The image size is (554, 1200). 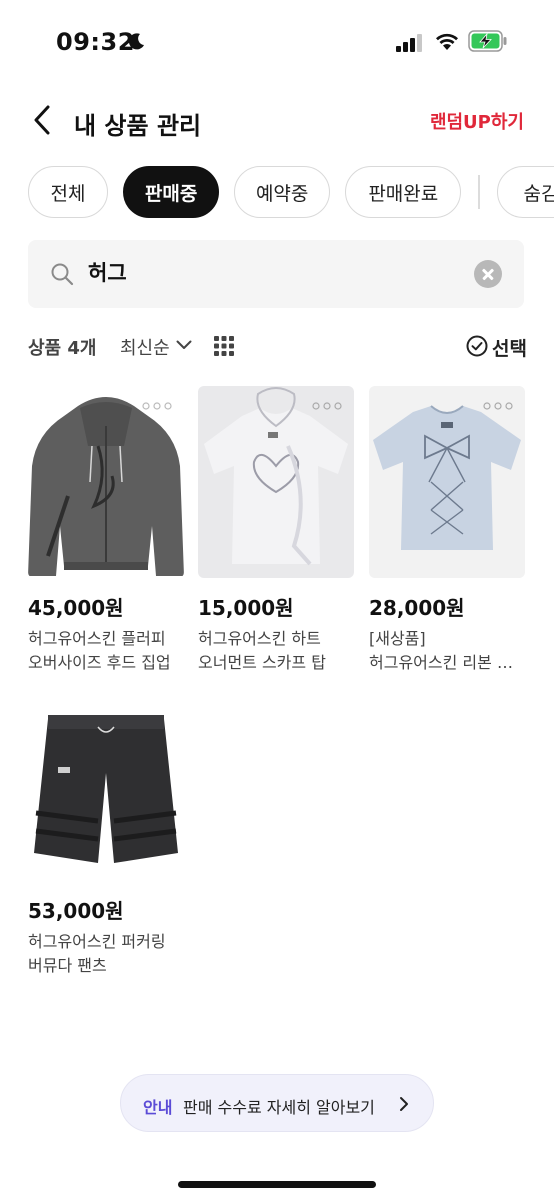 What do you see at coordinates (397, 638) in the screenshot?
I see `product-name-line: [새상품]` at bounding box center [397, 638].